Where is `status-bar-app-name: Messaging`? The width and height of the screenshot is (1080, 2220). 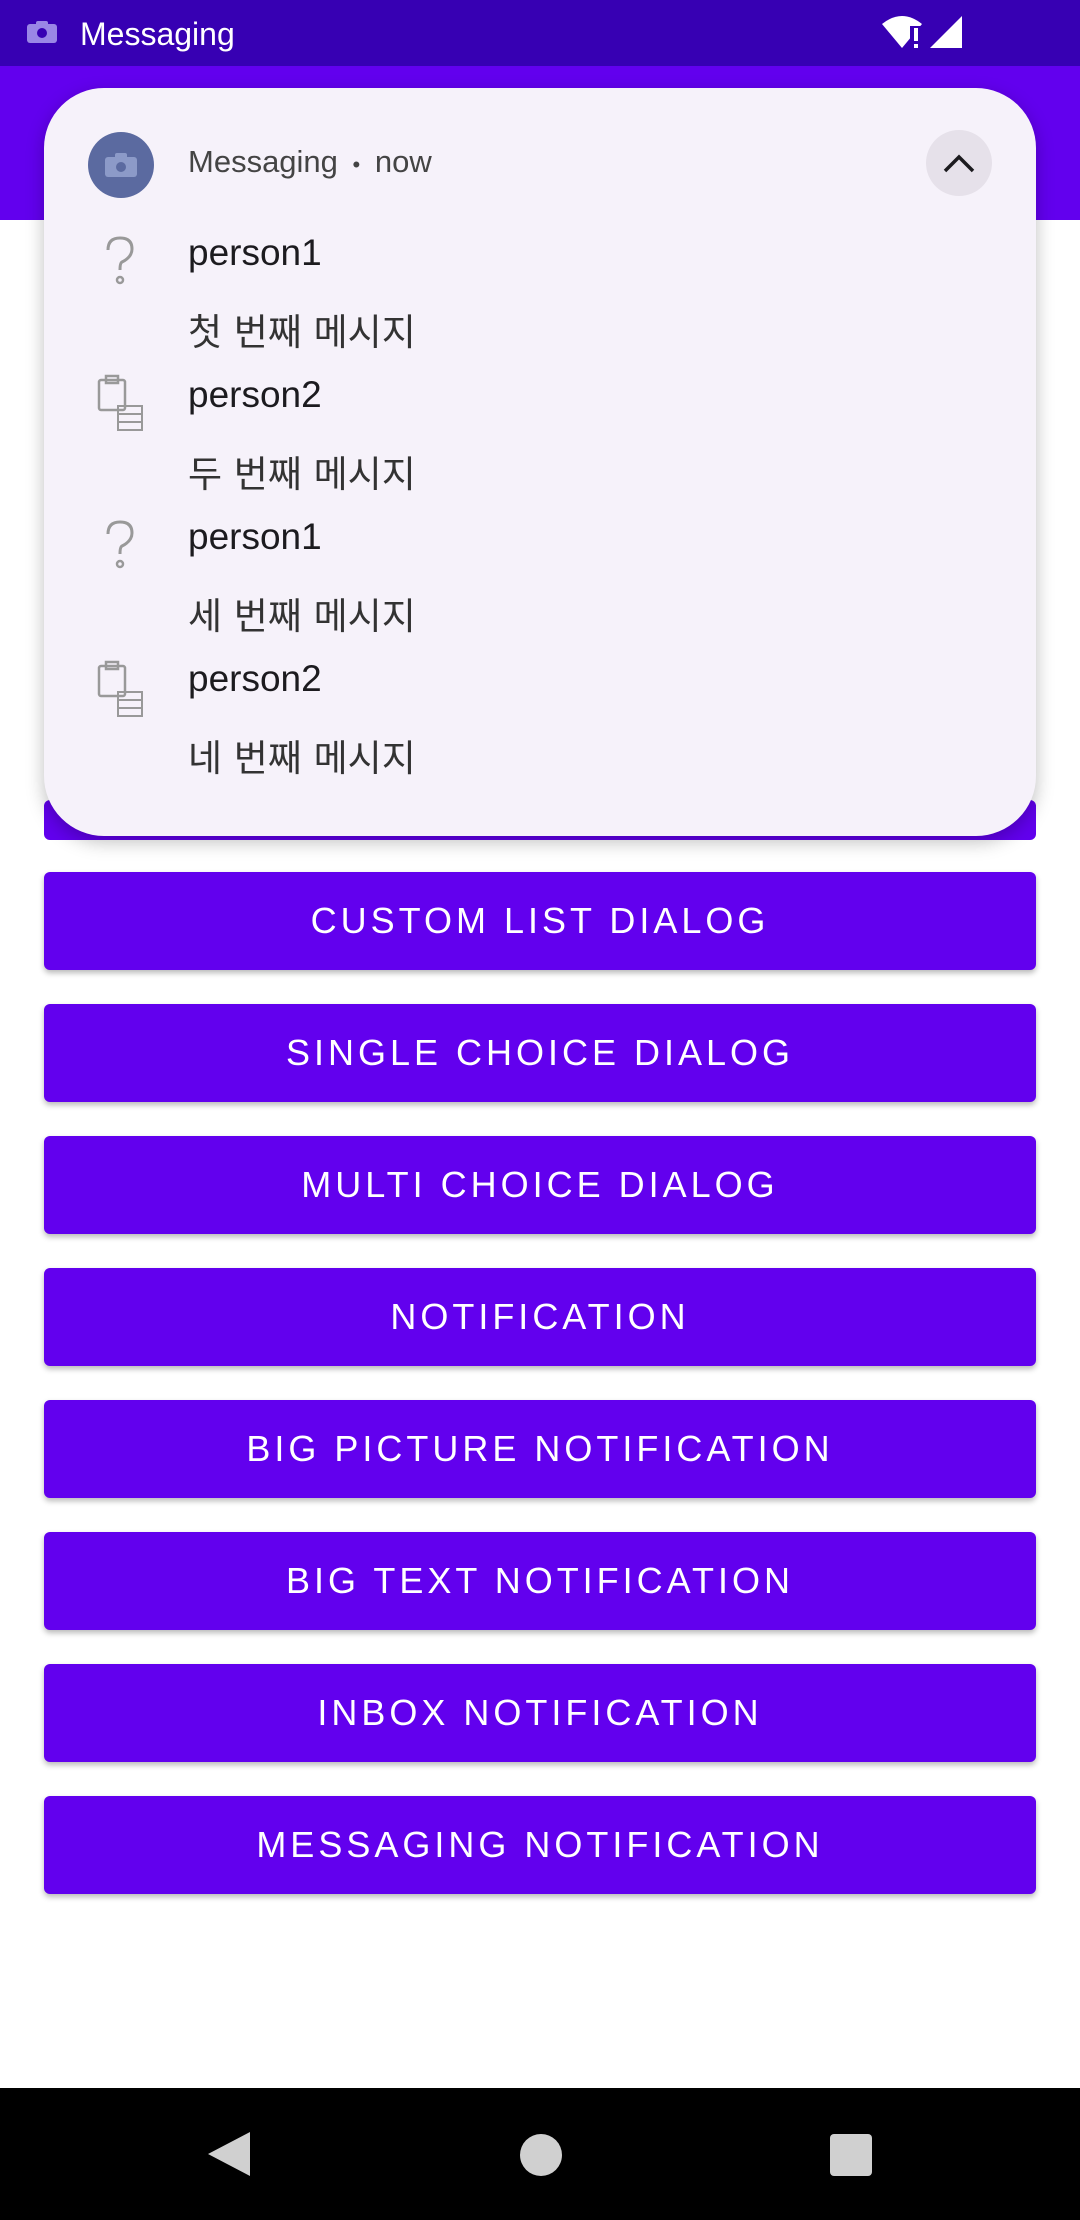 status-bar-app-name: Messaging is located at coordinates (157, 34).